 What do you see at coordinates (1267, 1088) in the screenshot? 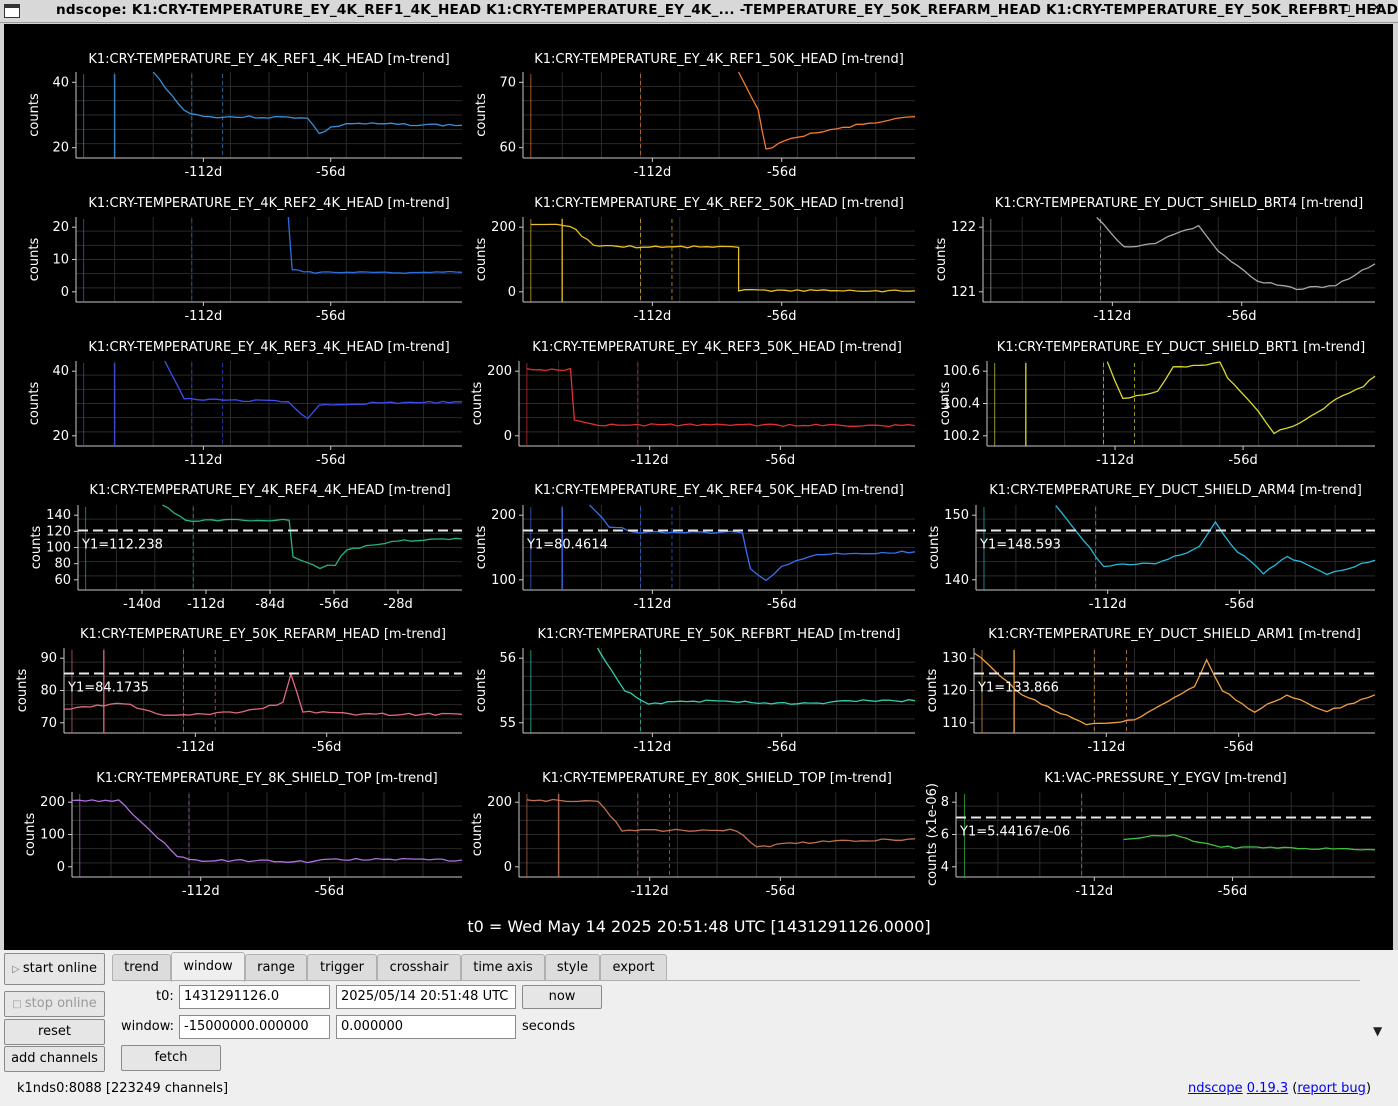
I see `version-link: 0.19.3` at bounding box center [1267, 1088].